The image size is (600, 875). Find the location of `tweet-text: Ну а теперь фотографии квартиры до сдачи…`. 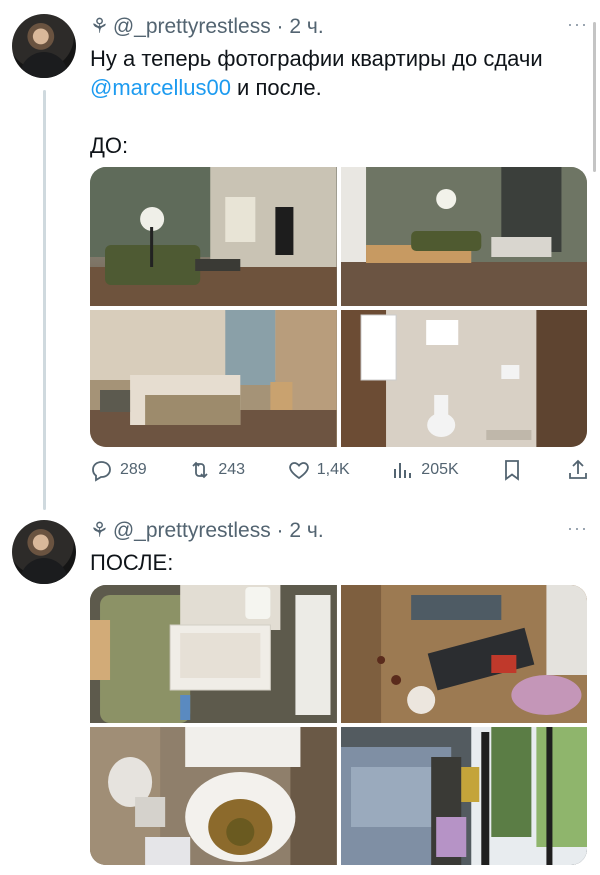

tweet-text: Ну а теперь фотографии квартиры до сдачи… is located at coordinates (337, 102).